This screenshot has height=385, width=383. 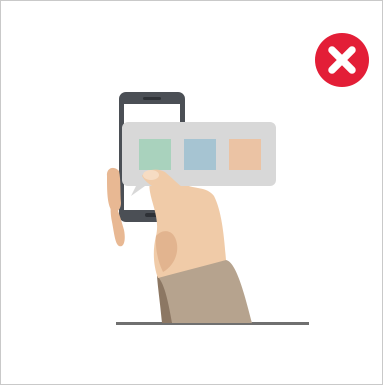 What do you see at coordinates (245, 154) in the screenshot?
I see `swatch-peach` at bounding box center [245, 154].